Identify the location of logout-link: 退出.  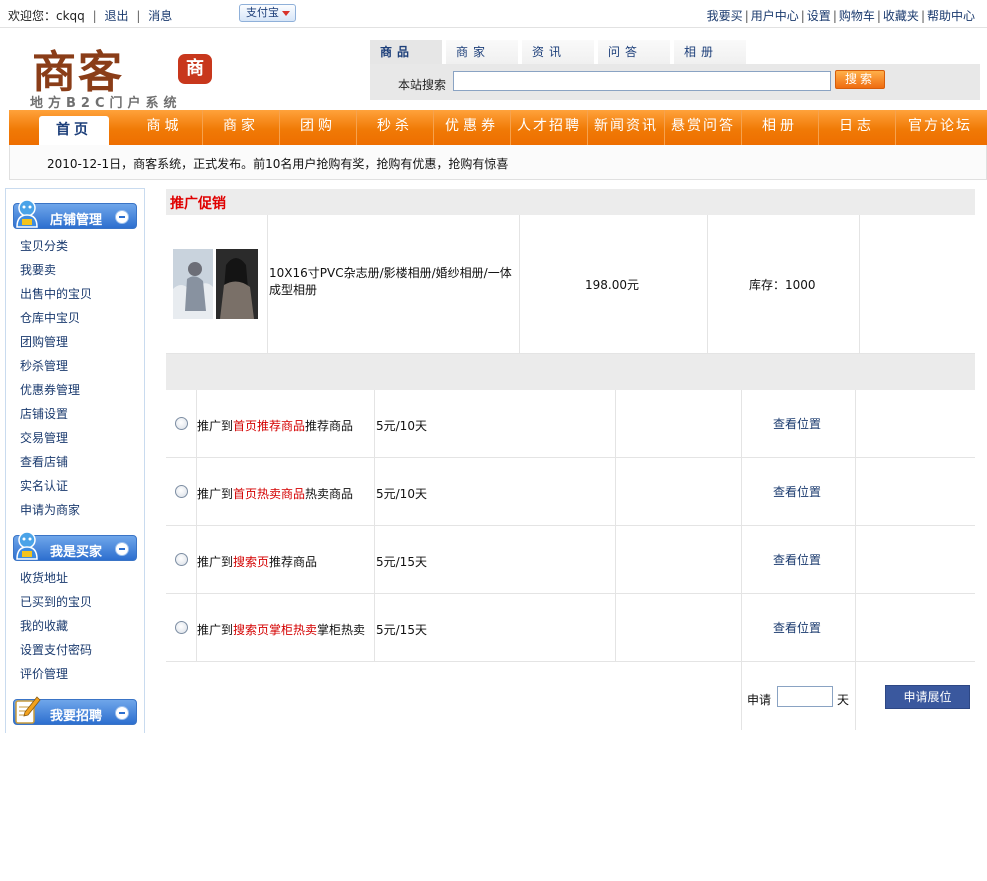
(117, 16).